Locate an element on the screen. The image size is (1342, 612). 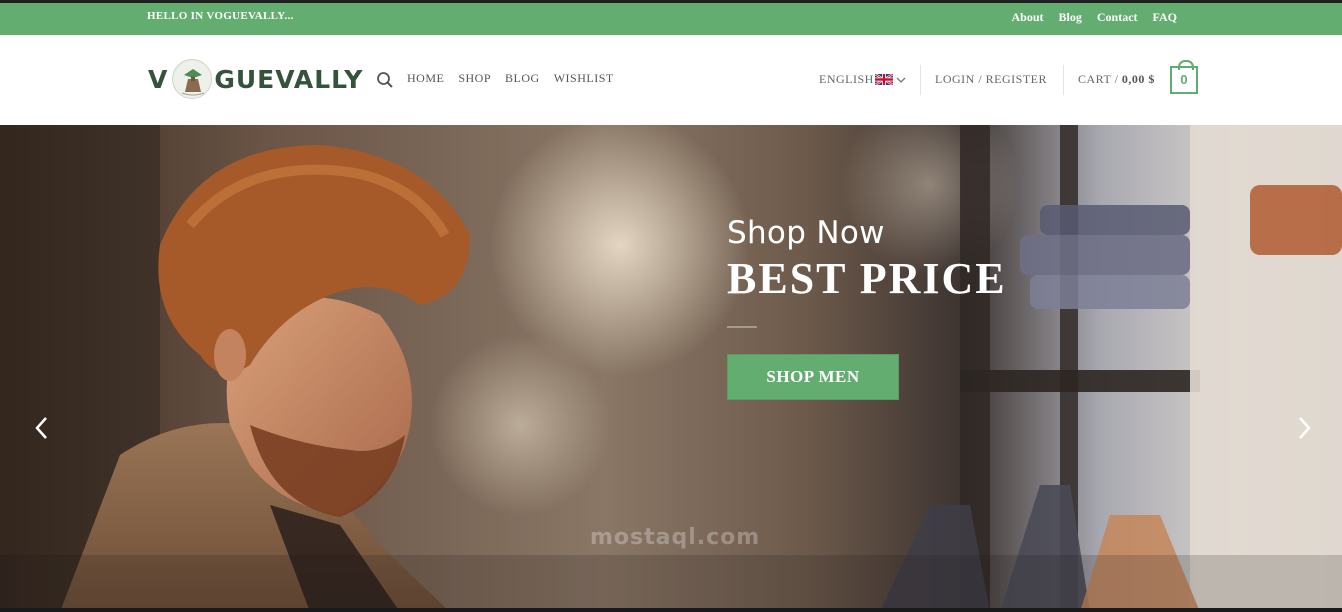
nav-wishlist: WISHLIST is located at coordinates (584, 78).